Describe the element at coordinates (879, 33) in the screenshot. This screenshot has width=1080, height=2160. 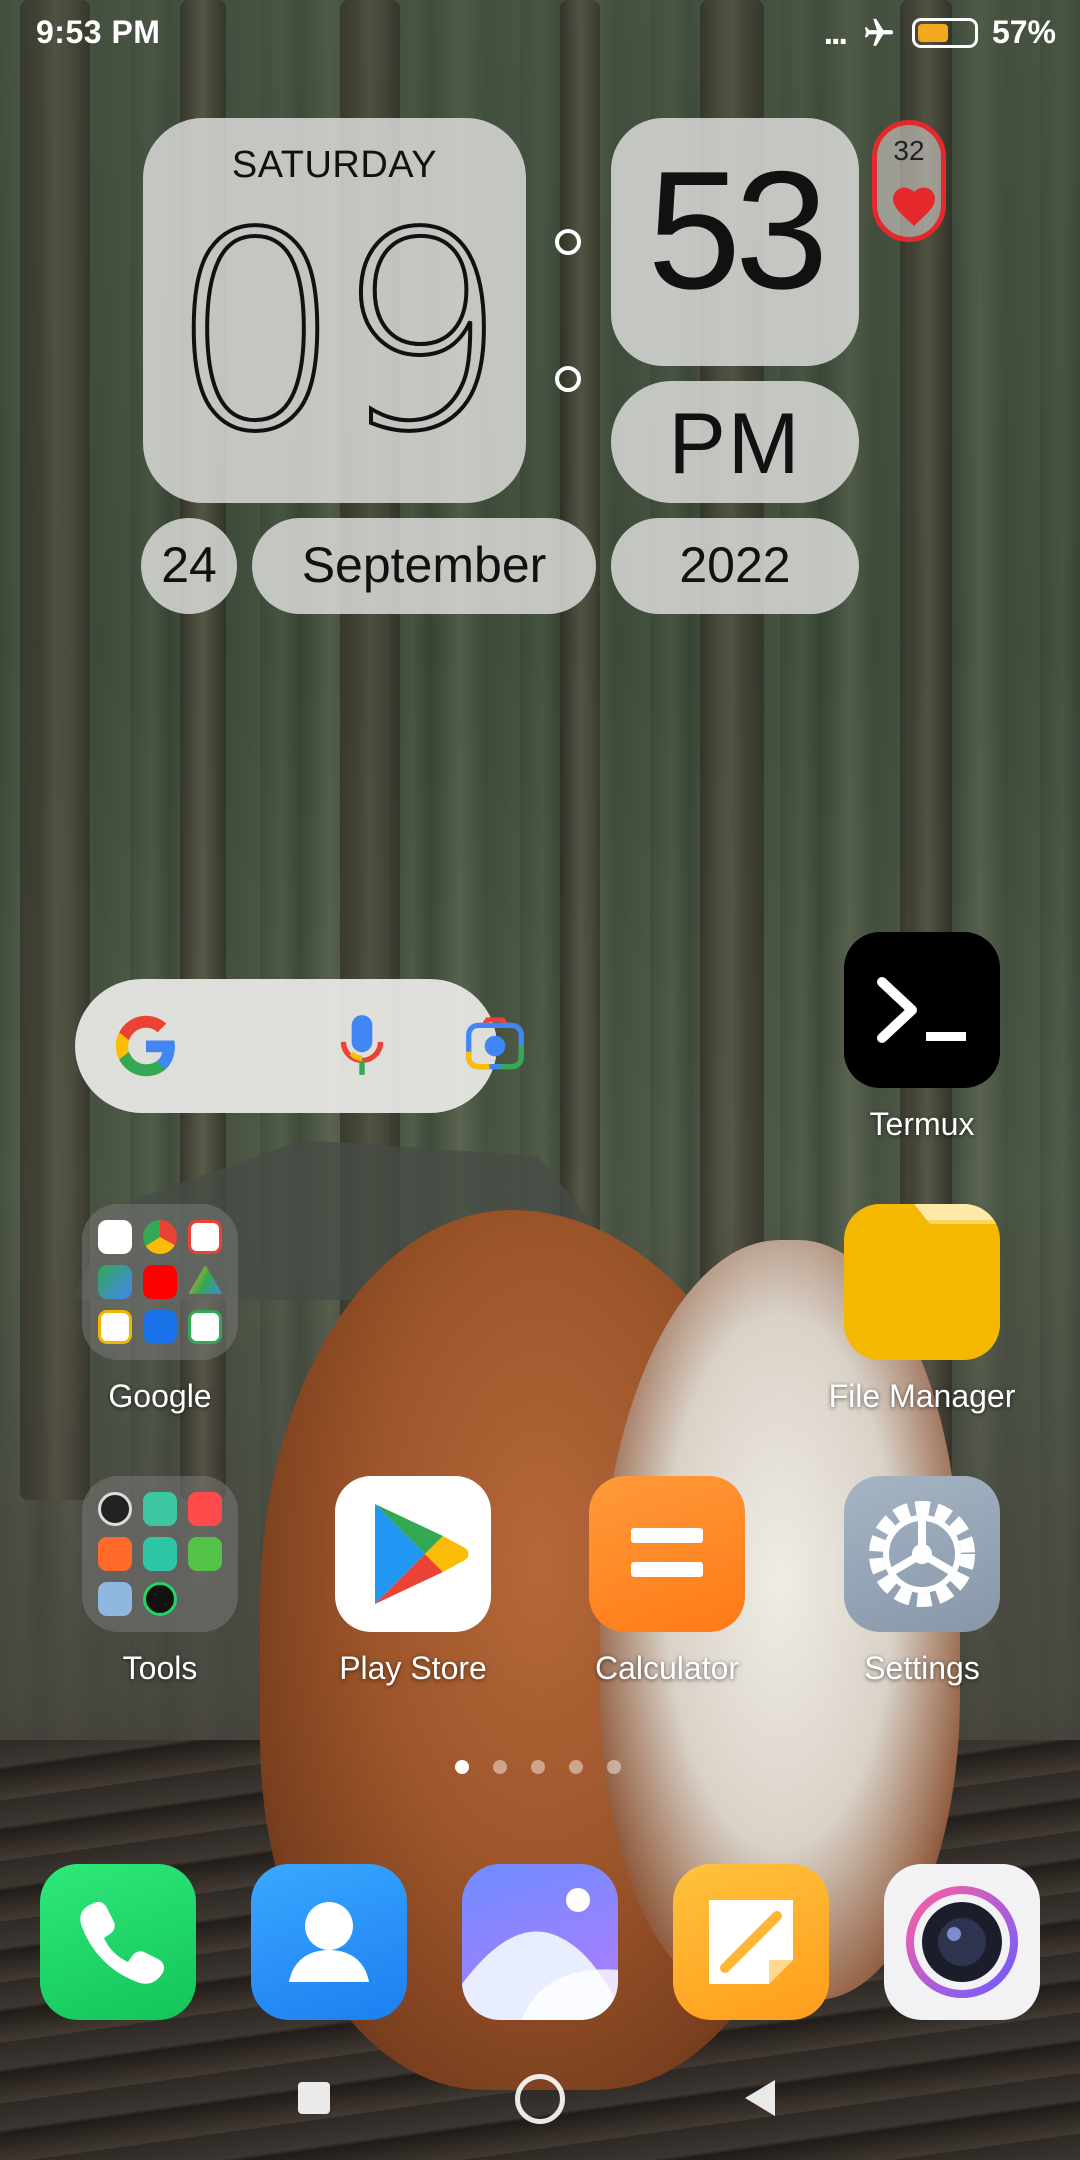
I see `airplane-icon` at that location.